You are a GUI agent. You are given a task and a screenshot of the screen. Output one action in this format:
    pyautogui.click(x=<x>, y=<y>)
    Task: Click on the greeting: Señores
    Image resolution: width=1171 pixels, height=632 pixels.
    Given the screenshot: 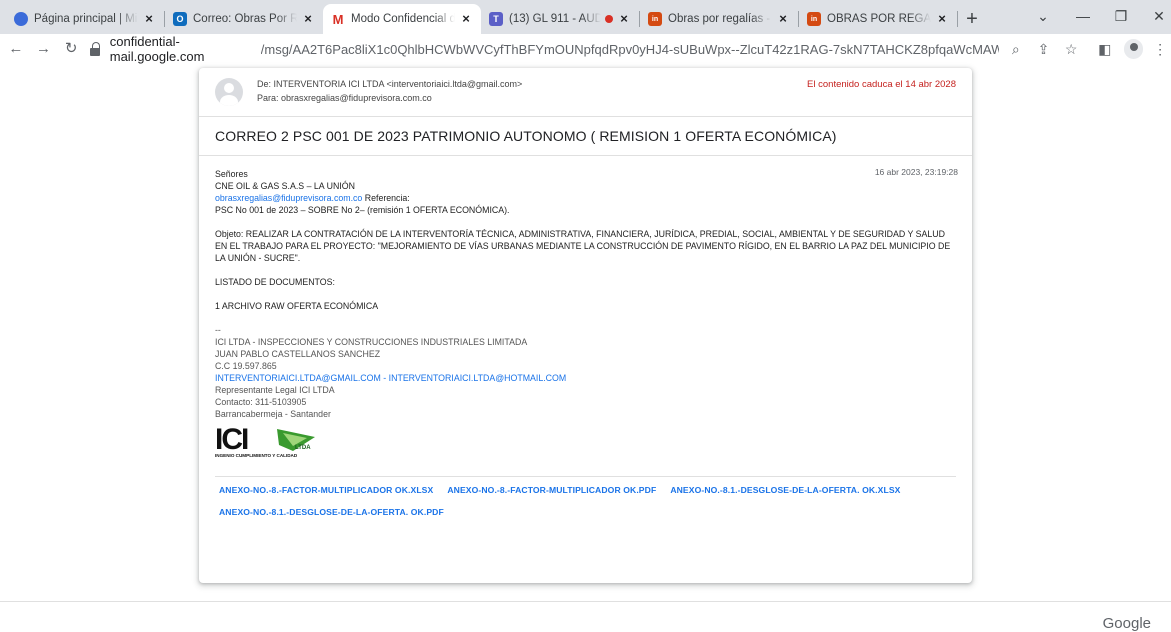 What is the action you would take?
    pyautogui.click(x=231, y=174)
    